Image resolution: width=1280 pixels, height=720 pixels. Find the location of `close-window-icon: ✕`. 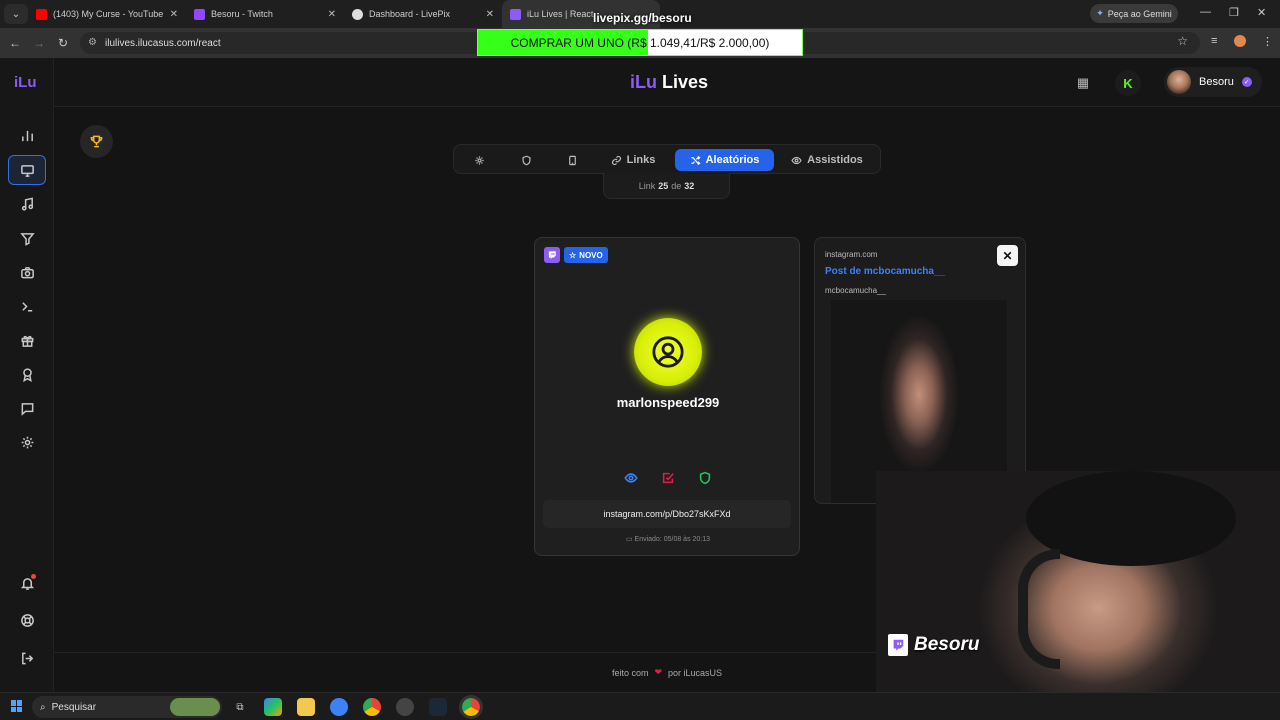

close-window-icon: ✕ is located at coordinates (1261, 12).